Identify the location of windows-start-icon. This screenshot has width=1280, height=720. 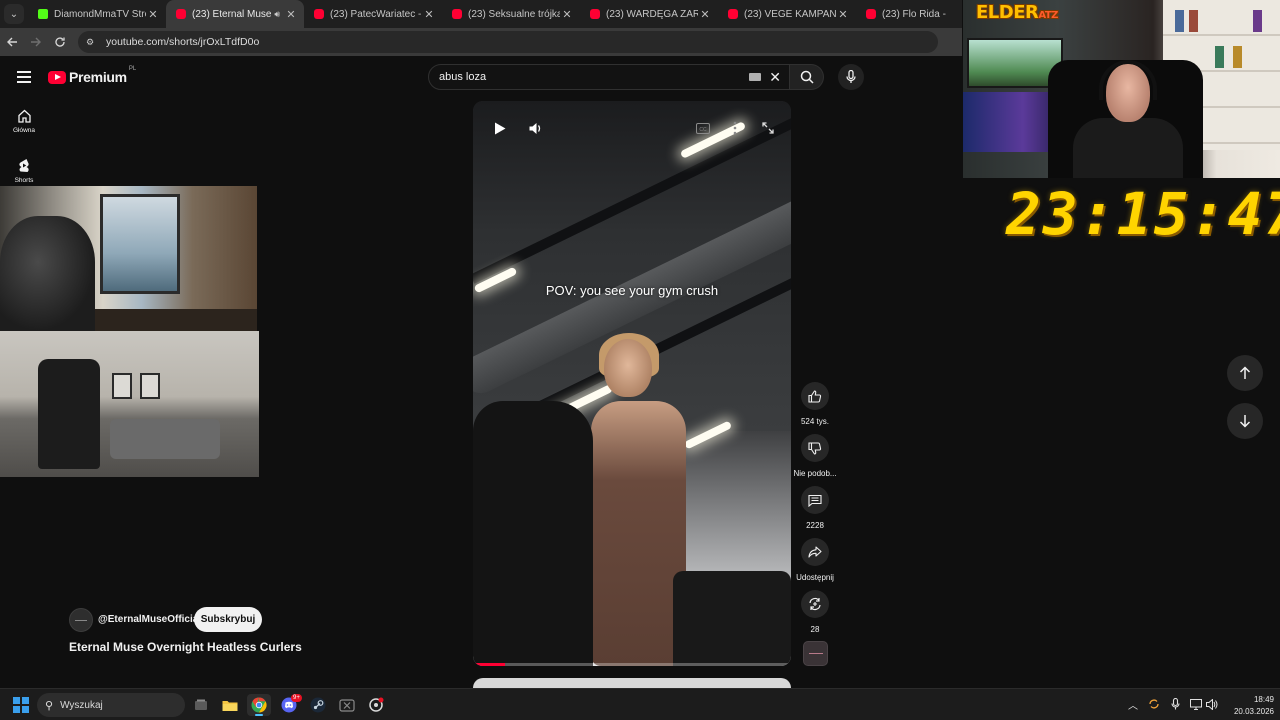
(21, 705).